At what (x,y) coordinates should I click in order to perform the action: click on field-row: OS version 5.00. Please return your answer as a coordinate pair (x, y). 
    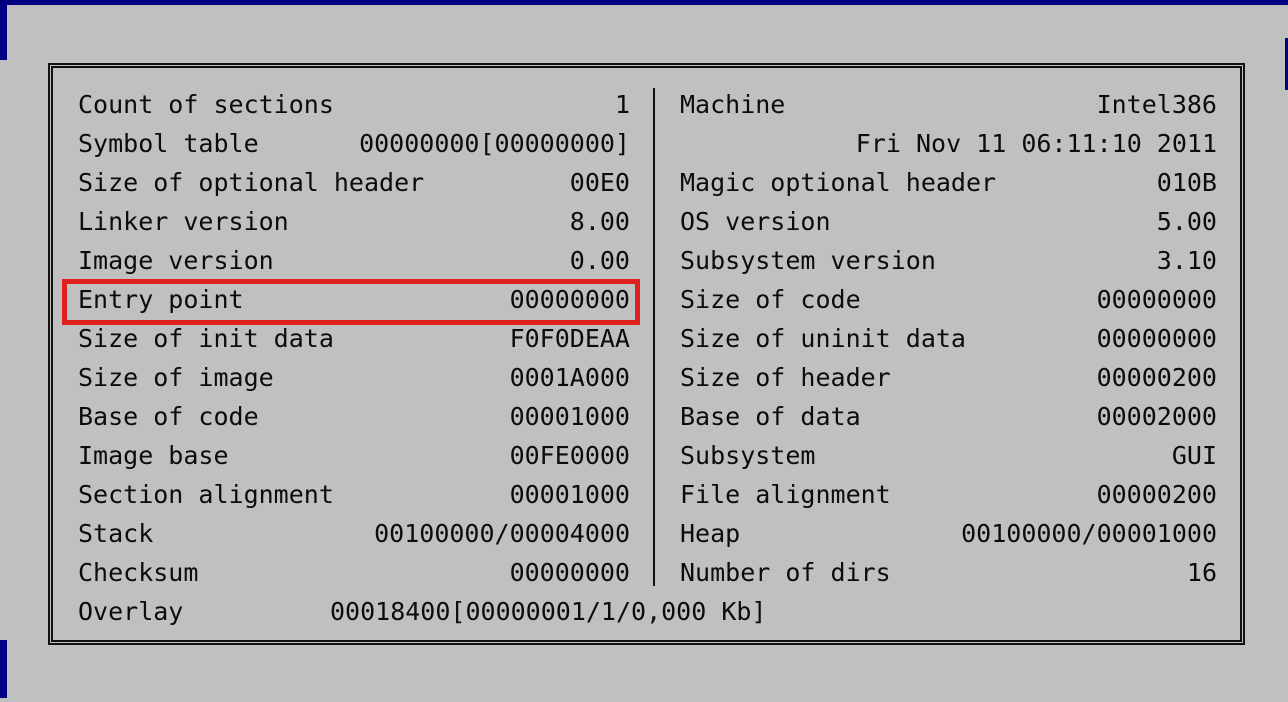
    Looking at the image, I should click on (948, 222).